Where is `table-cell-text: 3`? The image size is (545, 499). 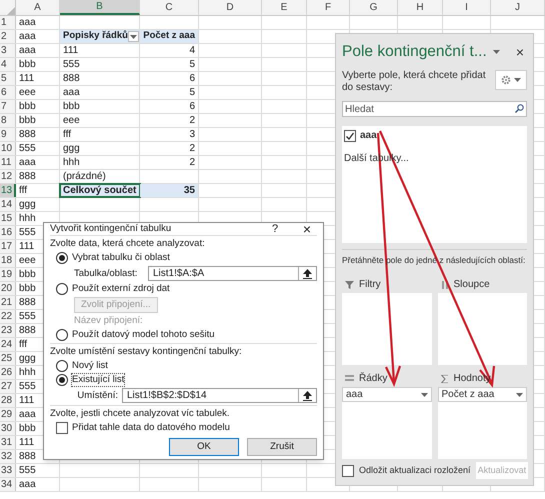
table-cell-text: 3 is located at coordinates (192, 135).